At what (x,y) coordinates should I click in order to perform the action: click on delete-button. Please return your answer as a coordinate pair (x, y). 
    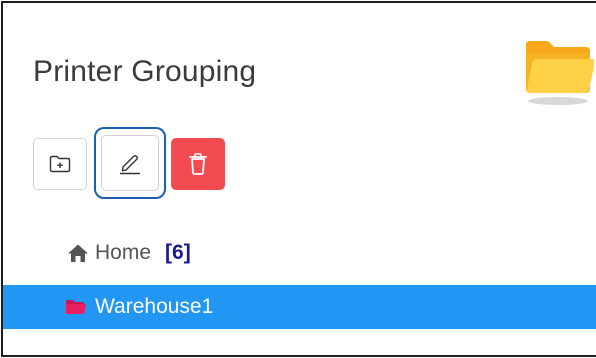
    Looking at the image, I should click on (198, 164).